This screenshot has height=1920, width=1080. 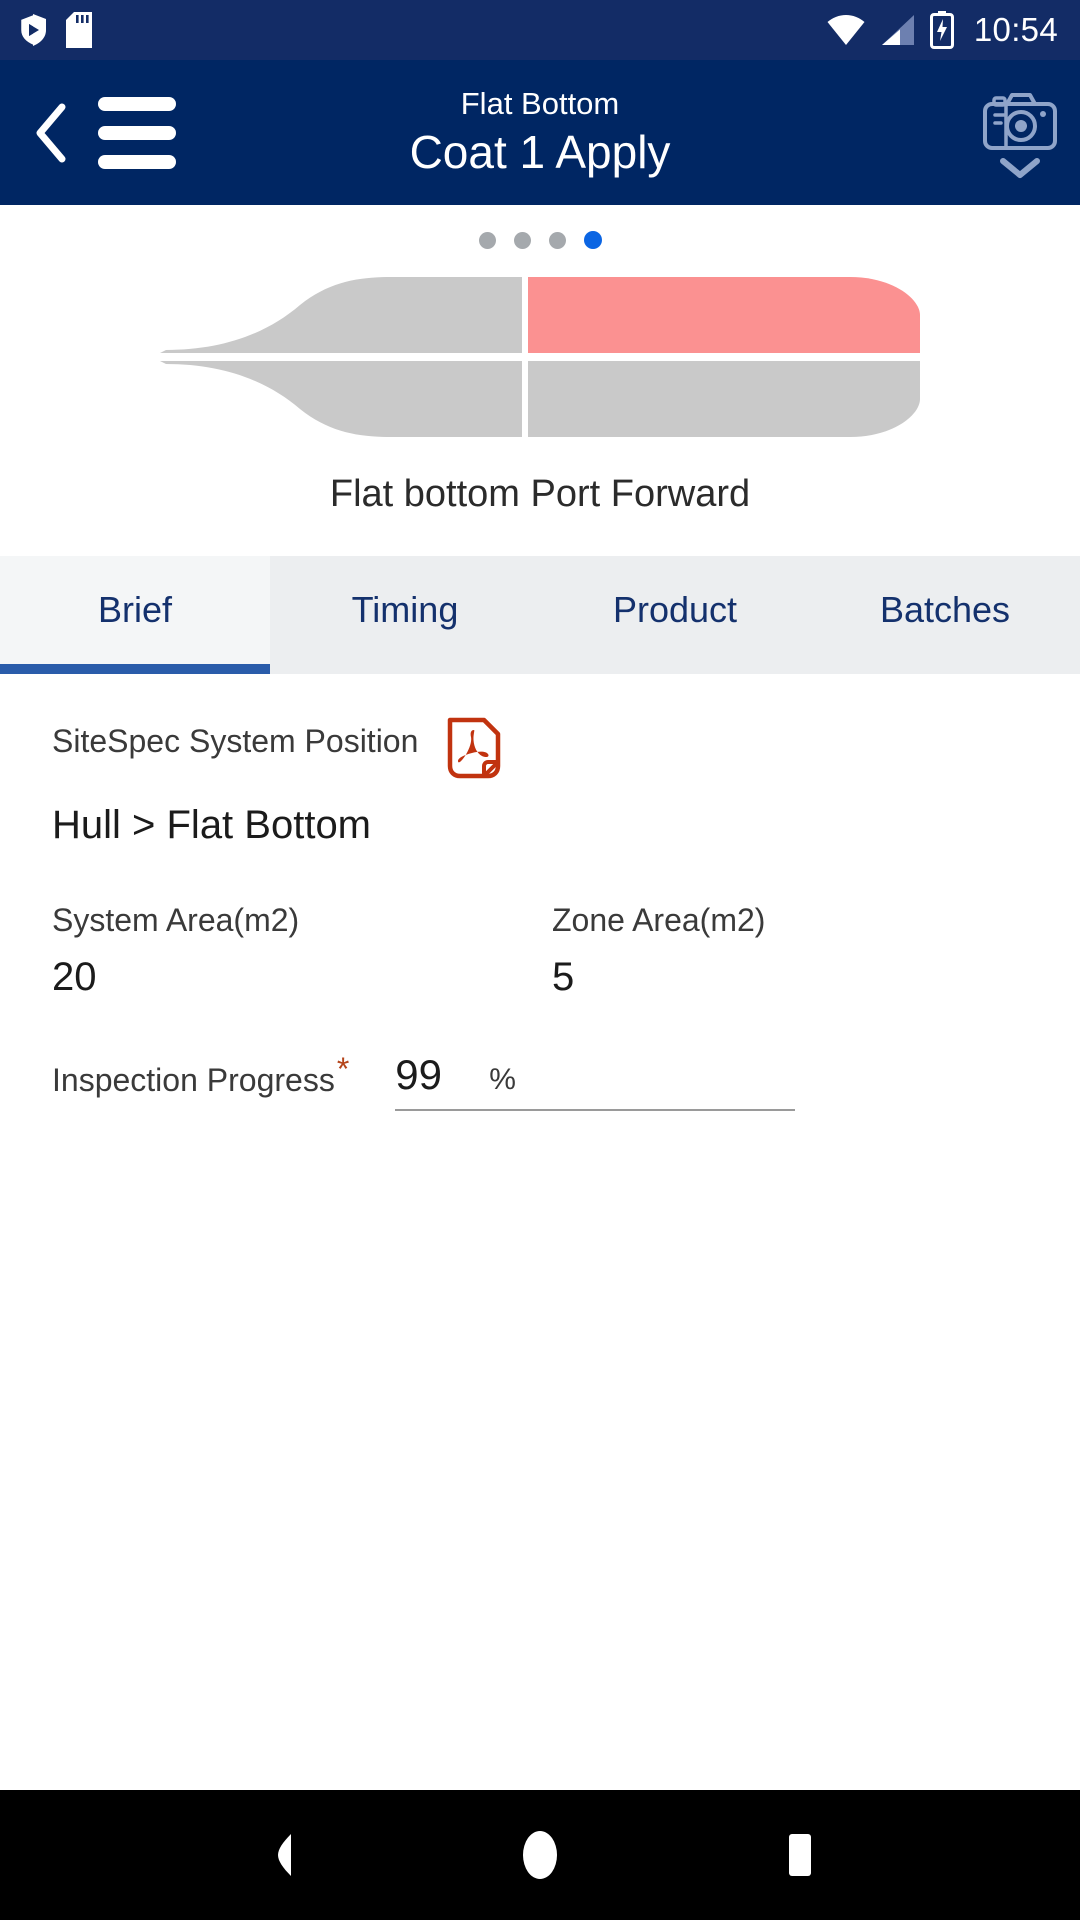 What do you see at coordinates (540, 494) in the screenshot?
I see `hull-diagram-caption: Flat bottom Port Forward` at bounding box center [540, 494].